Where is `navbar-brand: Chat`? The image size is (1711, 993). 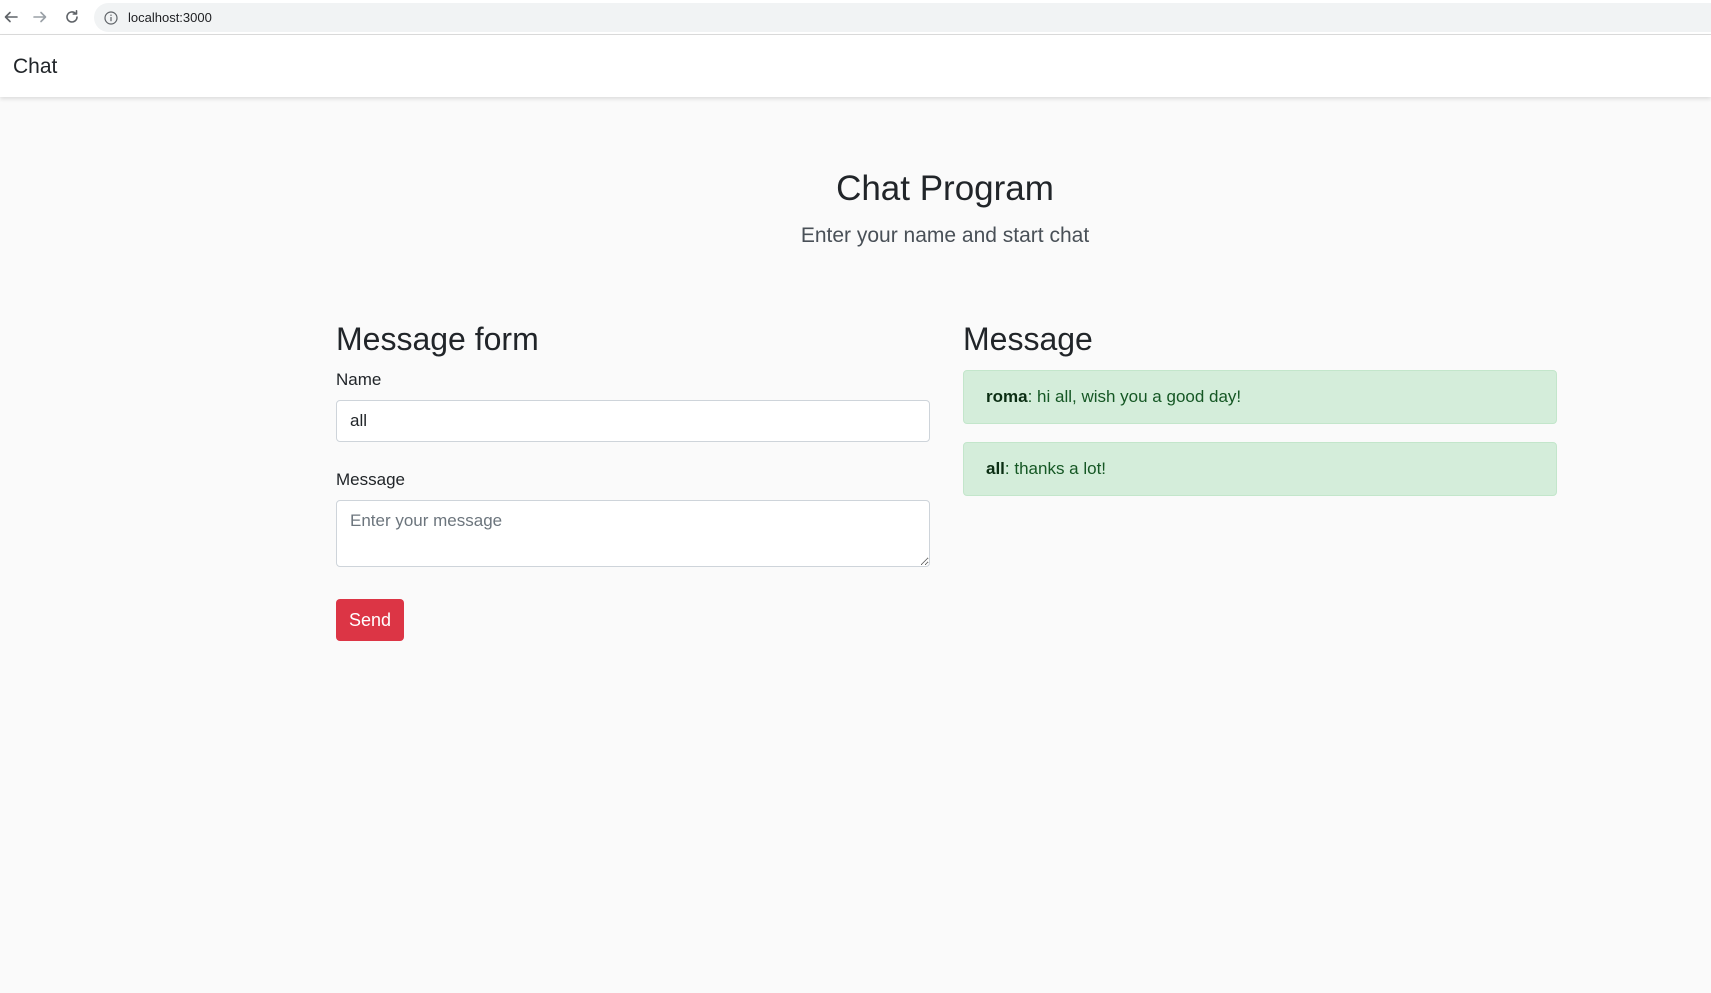 navbar-brand: Chat is located at coordinates (35, 67).